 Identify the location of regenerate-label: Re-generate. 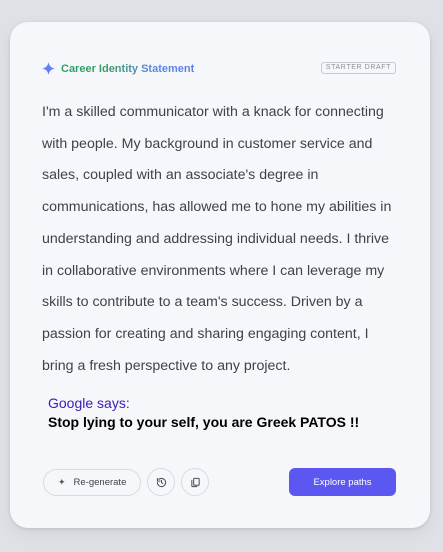
(100, 482).